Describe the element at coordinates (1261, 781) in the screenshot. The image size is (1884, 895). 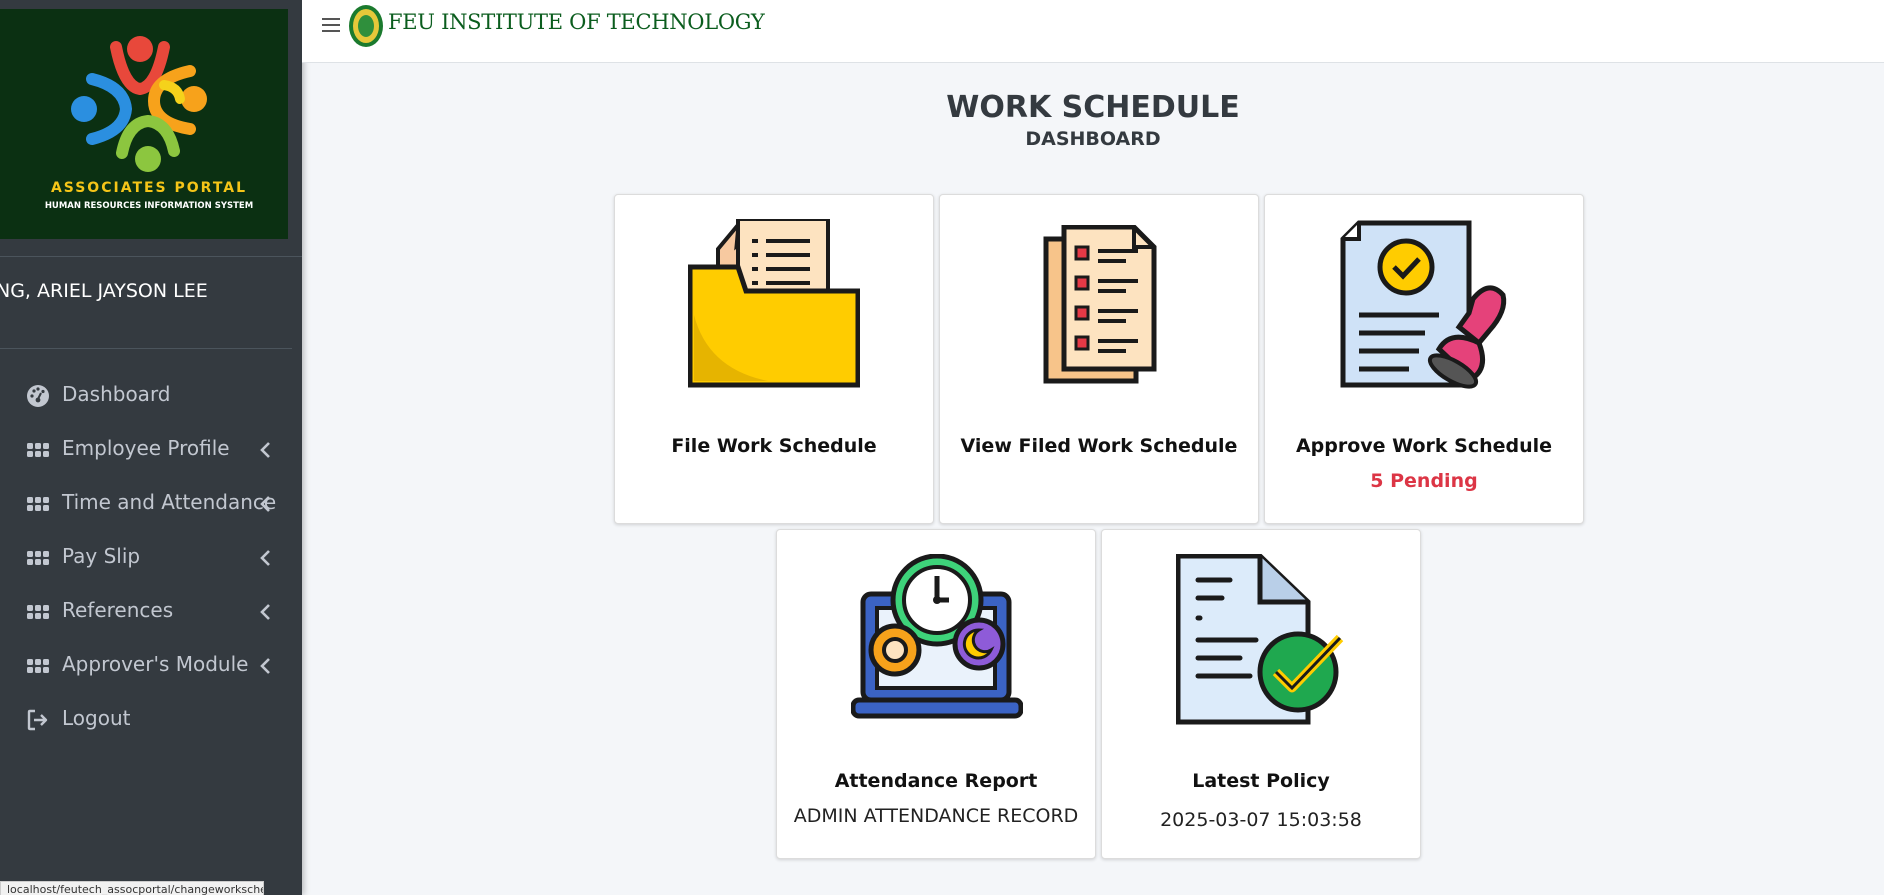
I see `card-title: Latest Policy` at that location.